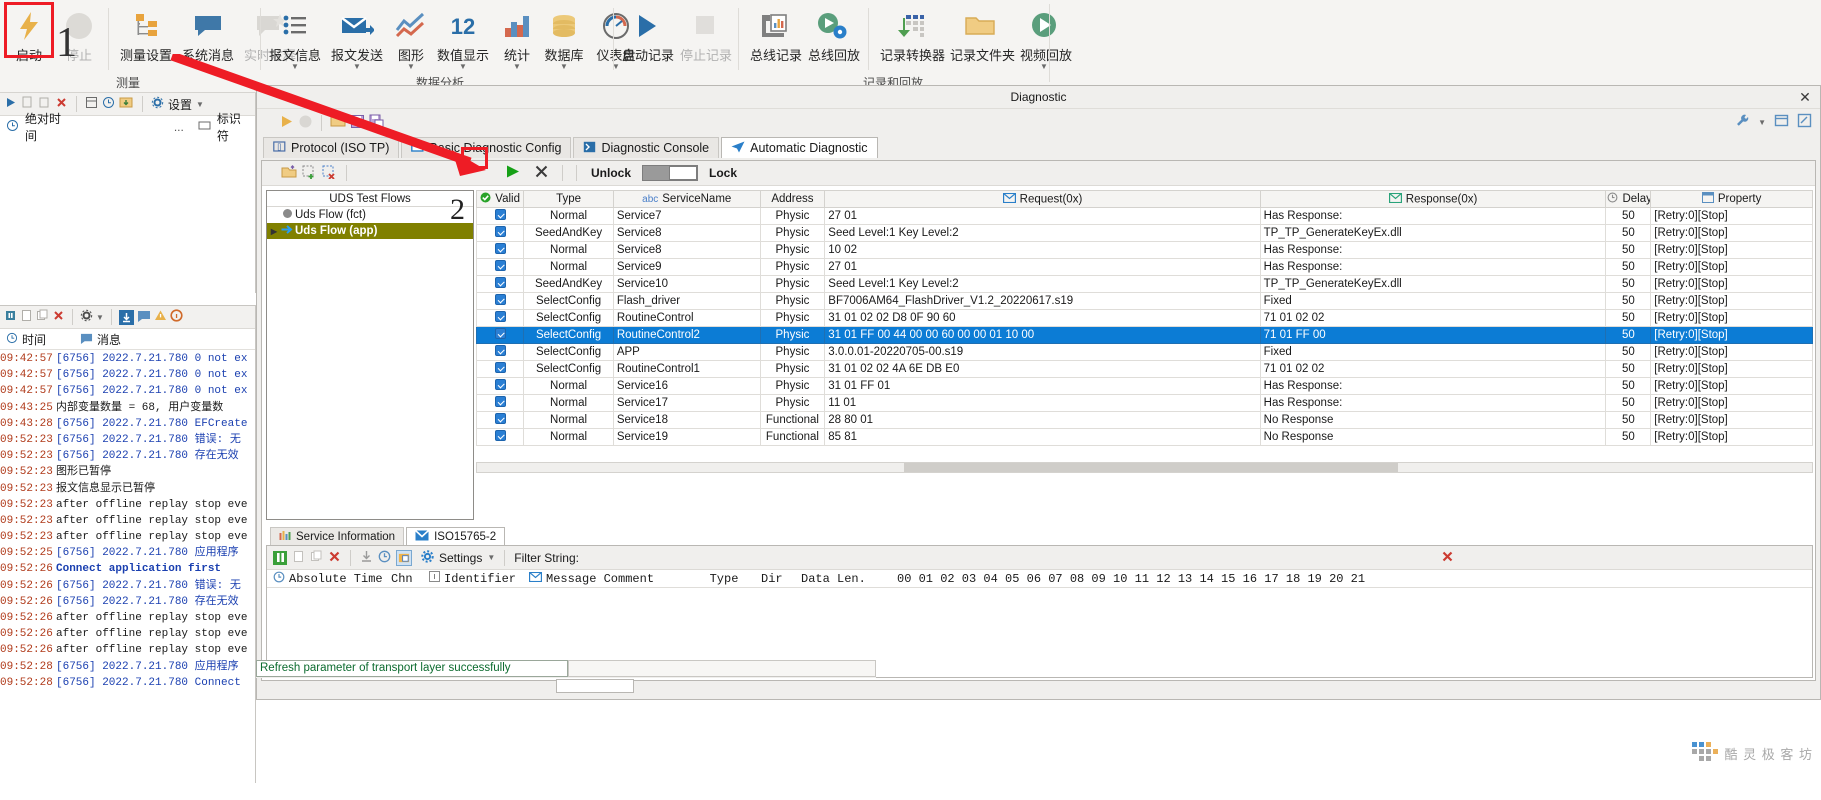 Image resolution: width=1821 pixels, height=800 pixels. I want to click on log-row: 09:52:28 [6756] 2022.7.21.780 Connect, so click(127, 683).